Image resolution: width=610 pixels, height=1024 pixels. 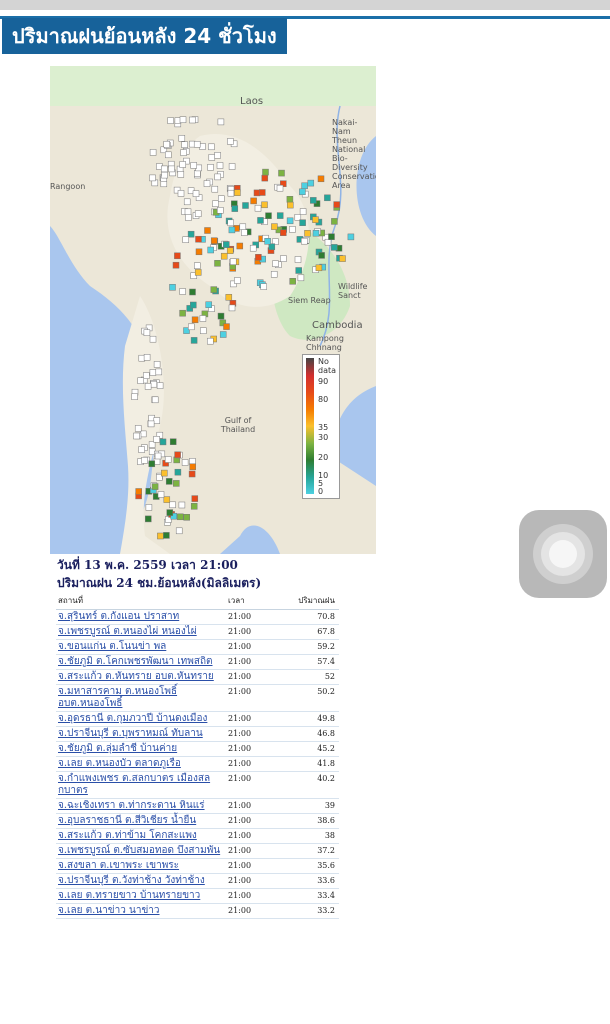 What do you see at coordinates (252, 101) in the screenshot?
I see `place-label: Laos` at bounding box center [252, 101].